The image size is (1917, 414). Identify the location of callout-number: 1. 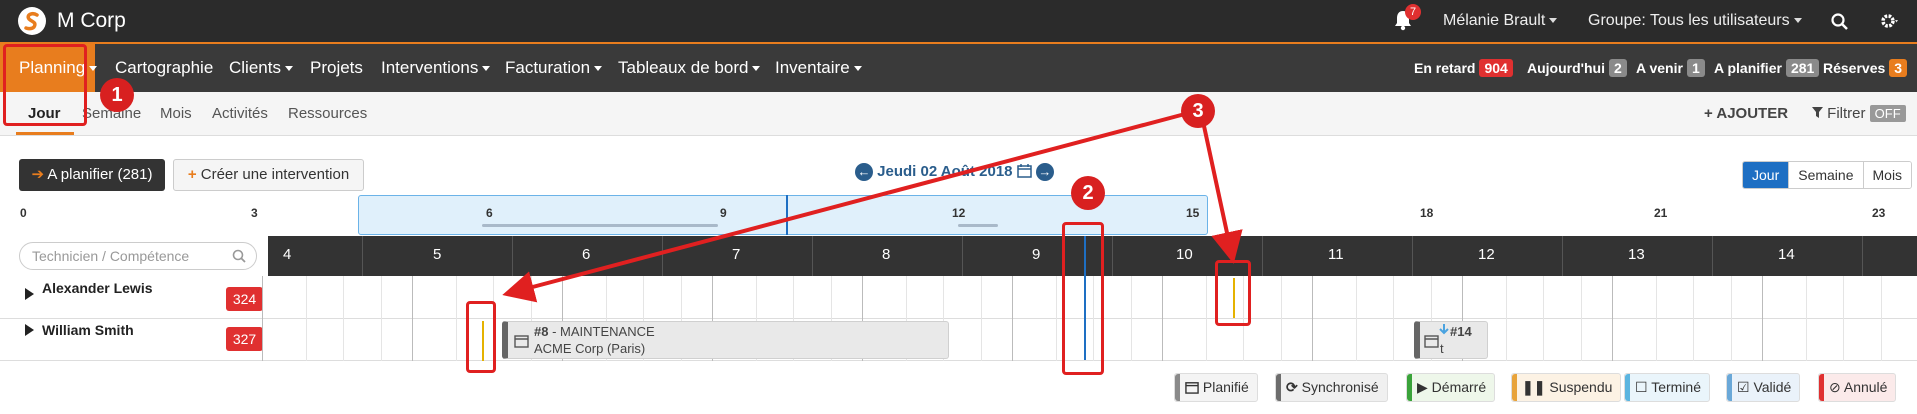
(117, 95).